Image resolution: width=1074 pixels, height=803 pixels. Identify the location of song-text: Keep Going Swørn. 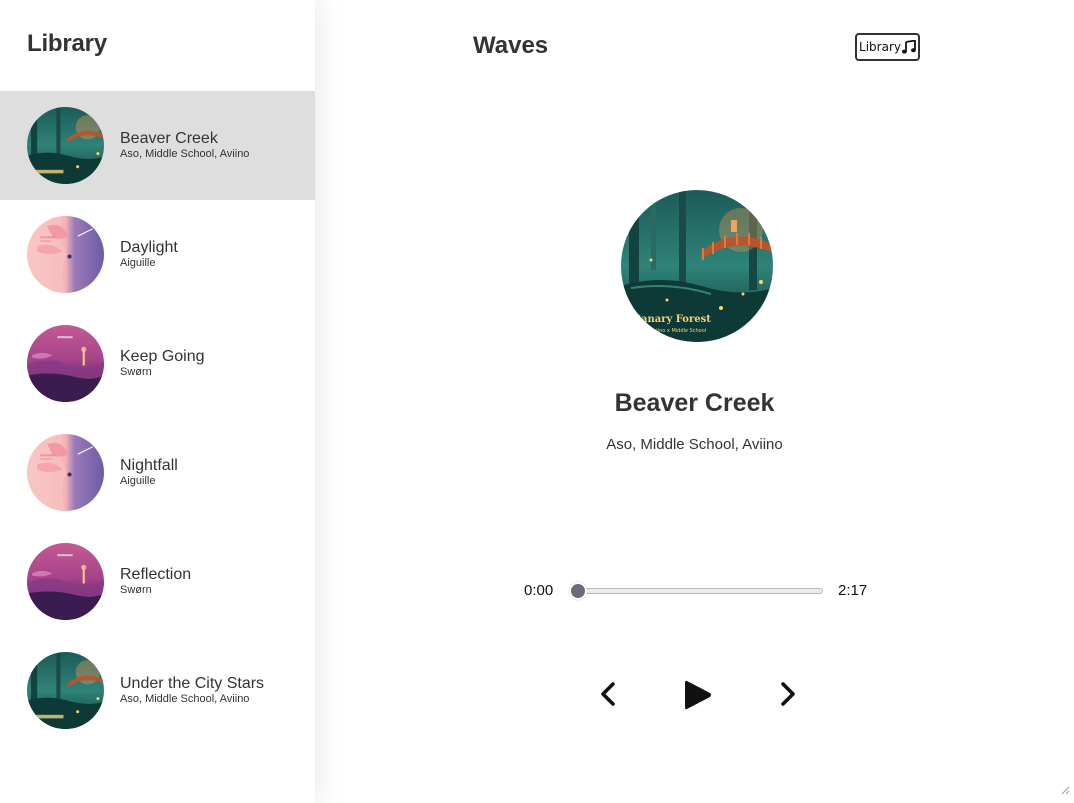
(162, 363).